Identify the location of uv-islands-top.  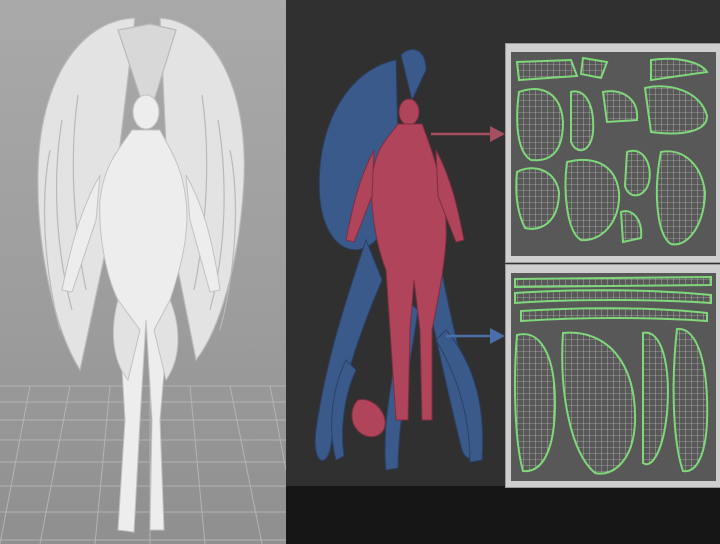
(612, 151).